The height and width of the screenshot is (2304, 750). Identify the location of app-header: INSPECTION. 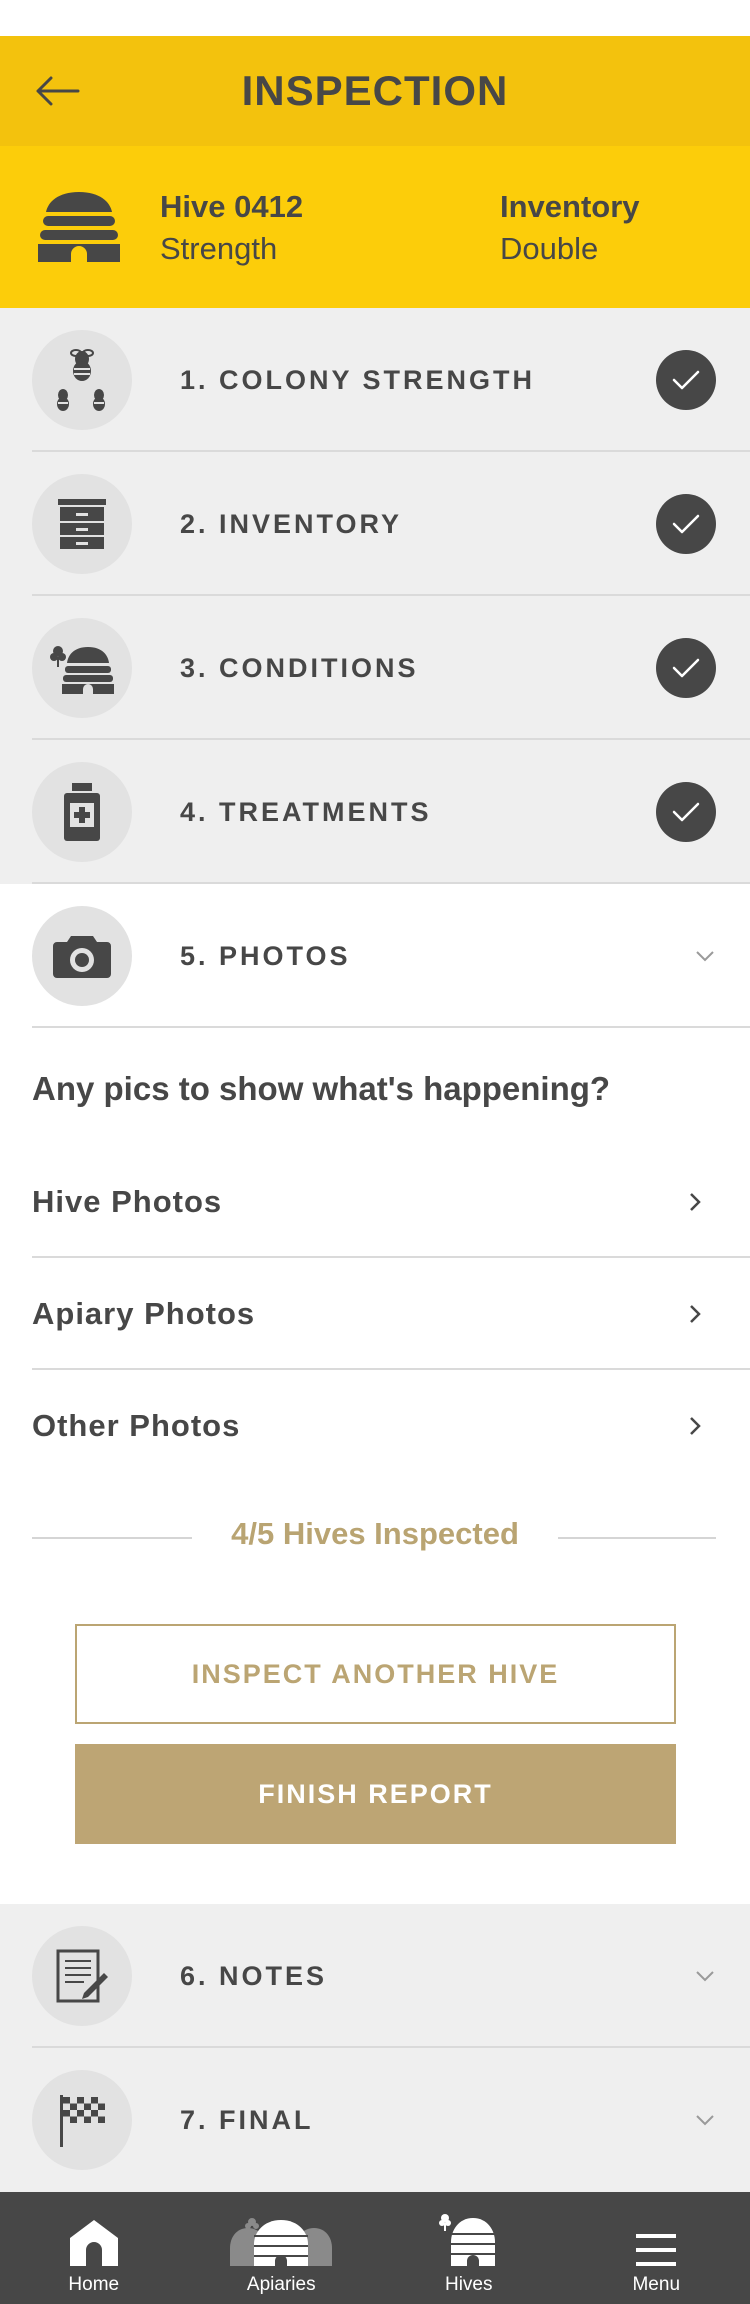
(375, 91).